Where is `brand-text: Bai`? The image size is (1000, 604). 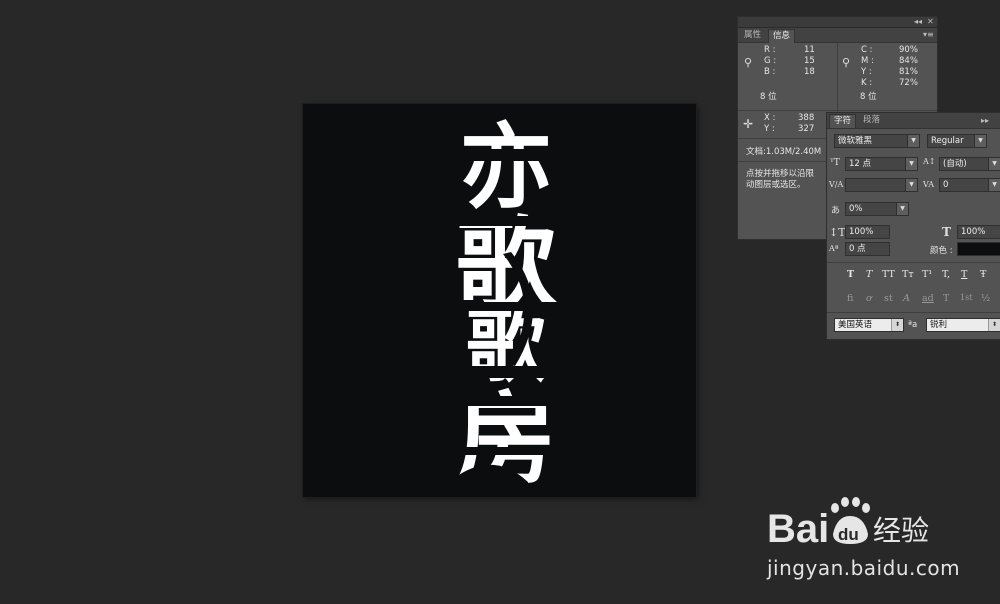
brand-text: Bai is located at coordinates (798, 529).